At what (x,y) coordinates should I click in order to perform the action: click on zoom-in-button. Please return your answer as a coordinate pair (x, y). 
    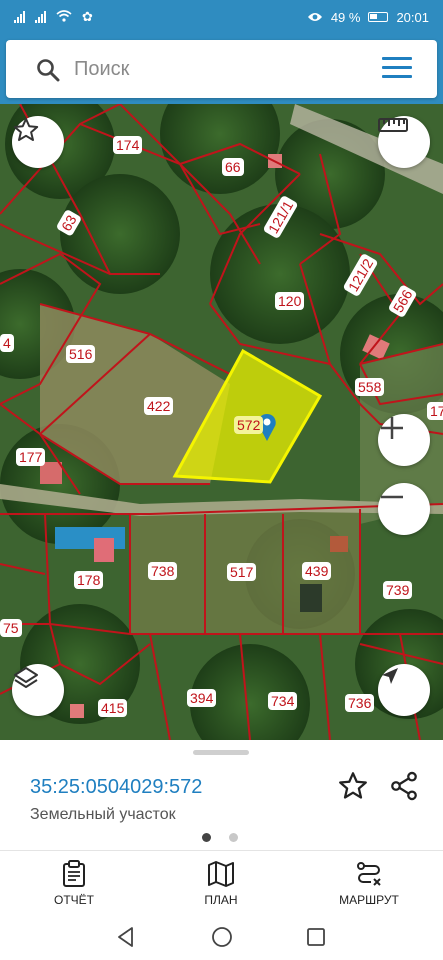
    Looking at the image, I should click on (404, 440).